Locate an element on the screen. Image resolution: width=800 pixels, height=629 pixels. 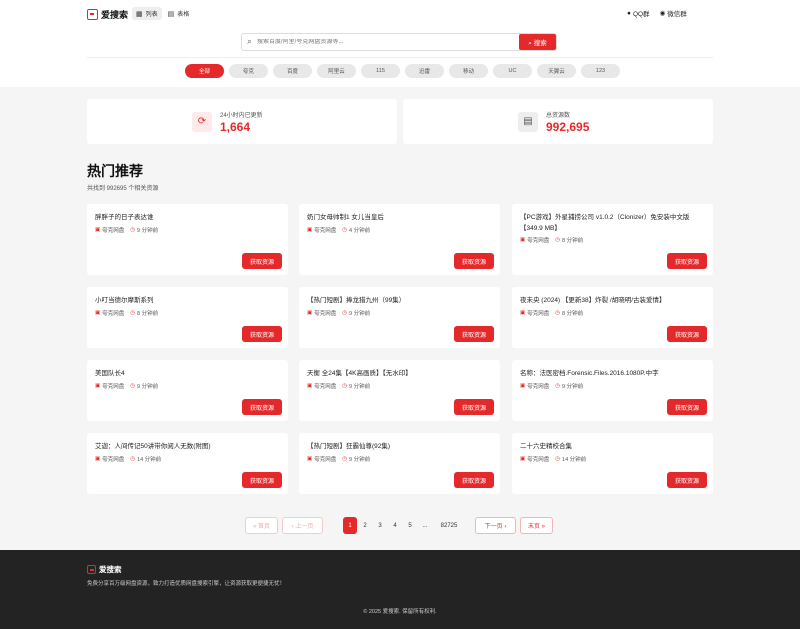
page-number: 5 is located at coordinates (410, 525).